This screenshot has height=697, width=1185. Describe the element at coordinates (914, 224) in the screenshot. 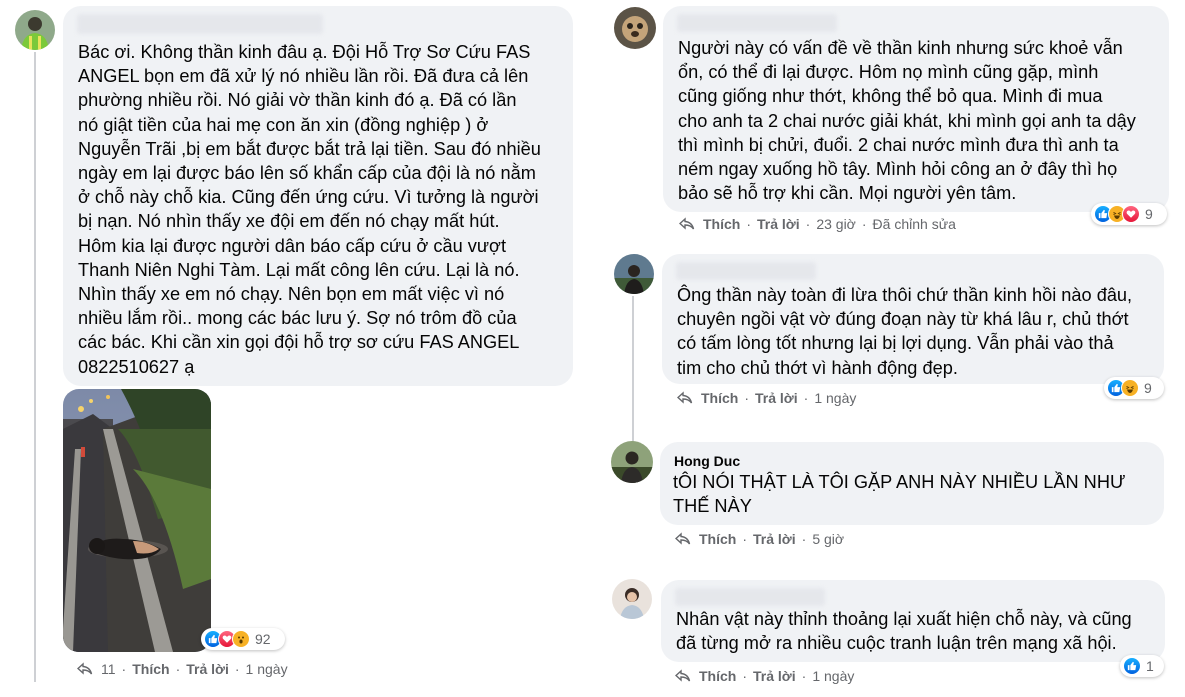

I see `edited-label: Đã chỉnh sửa` at that location.